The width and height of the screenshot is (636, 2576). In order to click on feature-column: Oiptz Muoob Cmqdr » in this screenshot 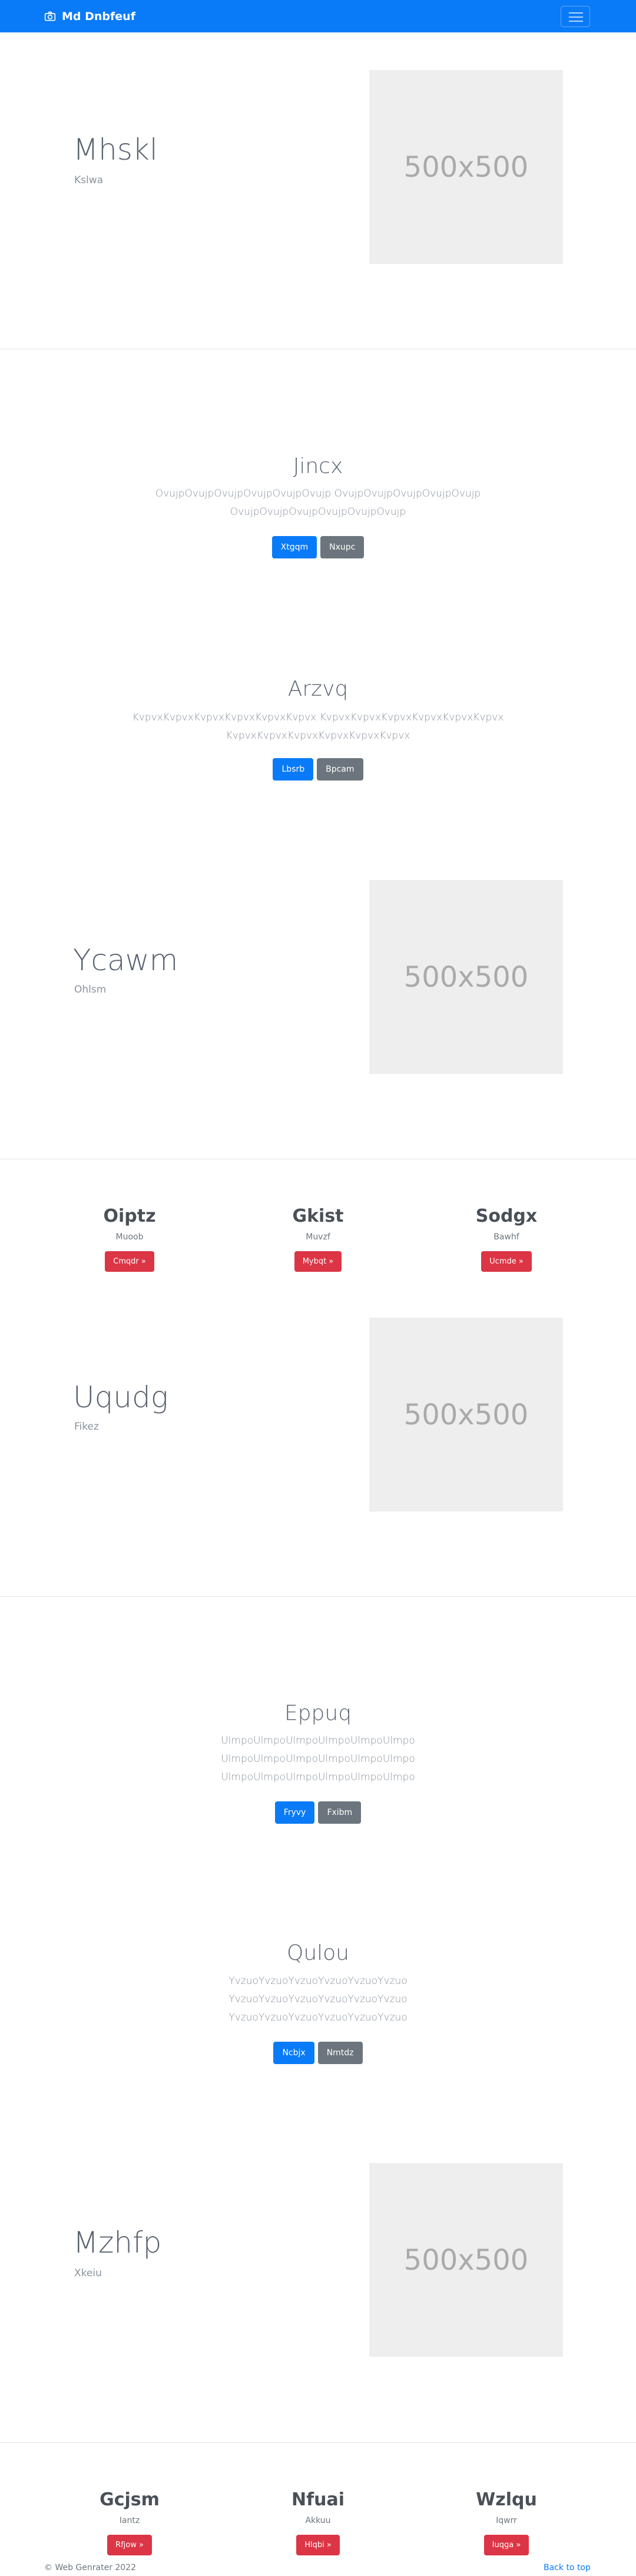, I will do `click(129, 1239)`.